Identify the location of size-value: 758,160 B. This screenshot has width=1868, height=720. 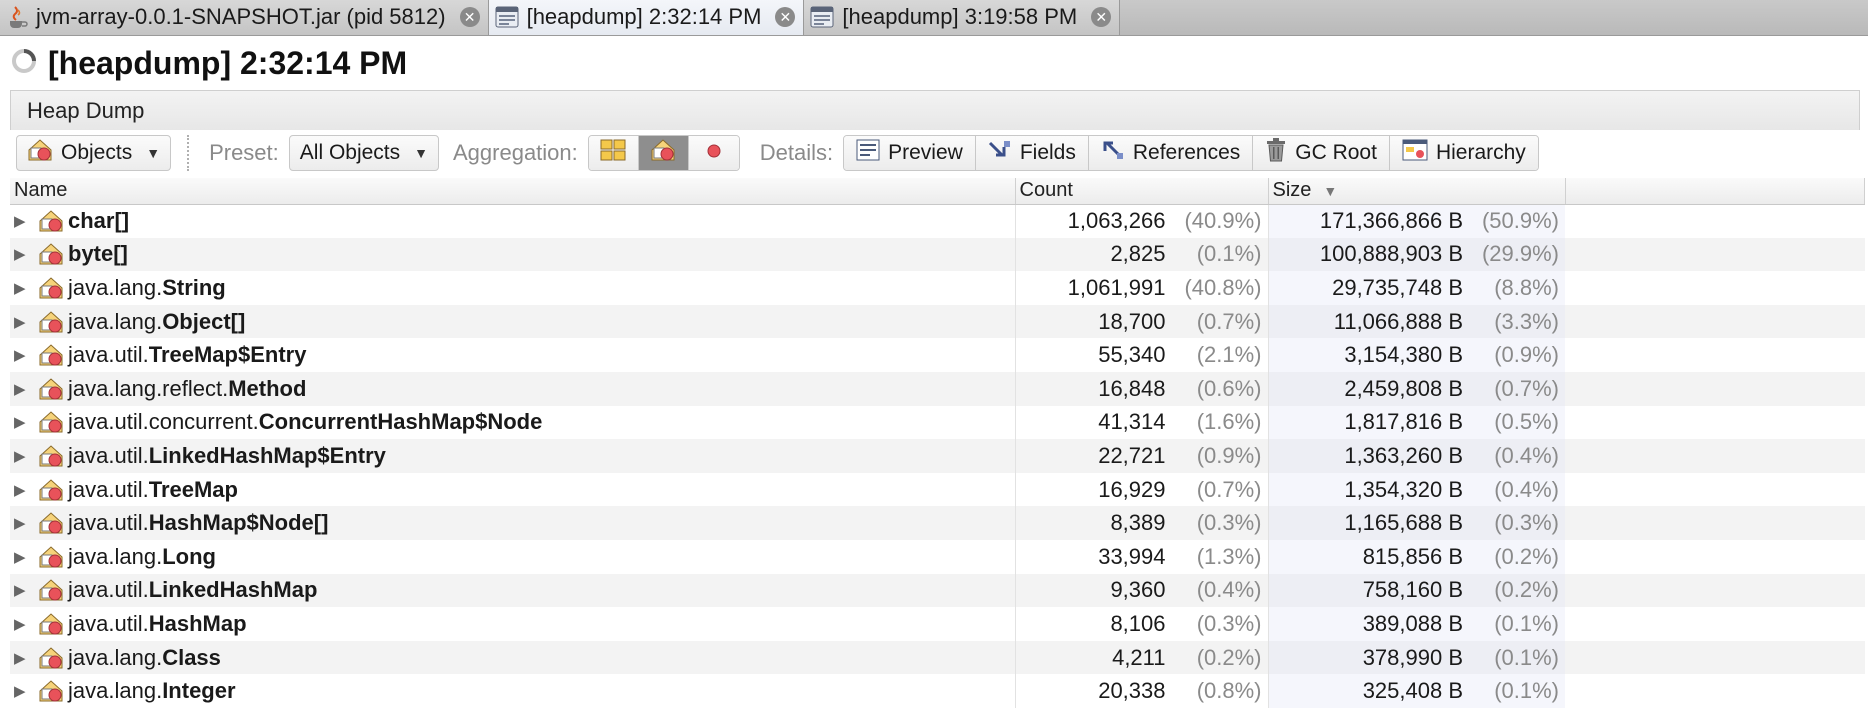
(1412, 590).